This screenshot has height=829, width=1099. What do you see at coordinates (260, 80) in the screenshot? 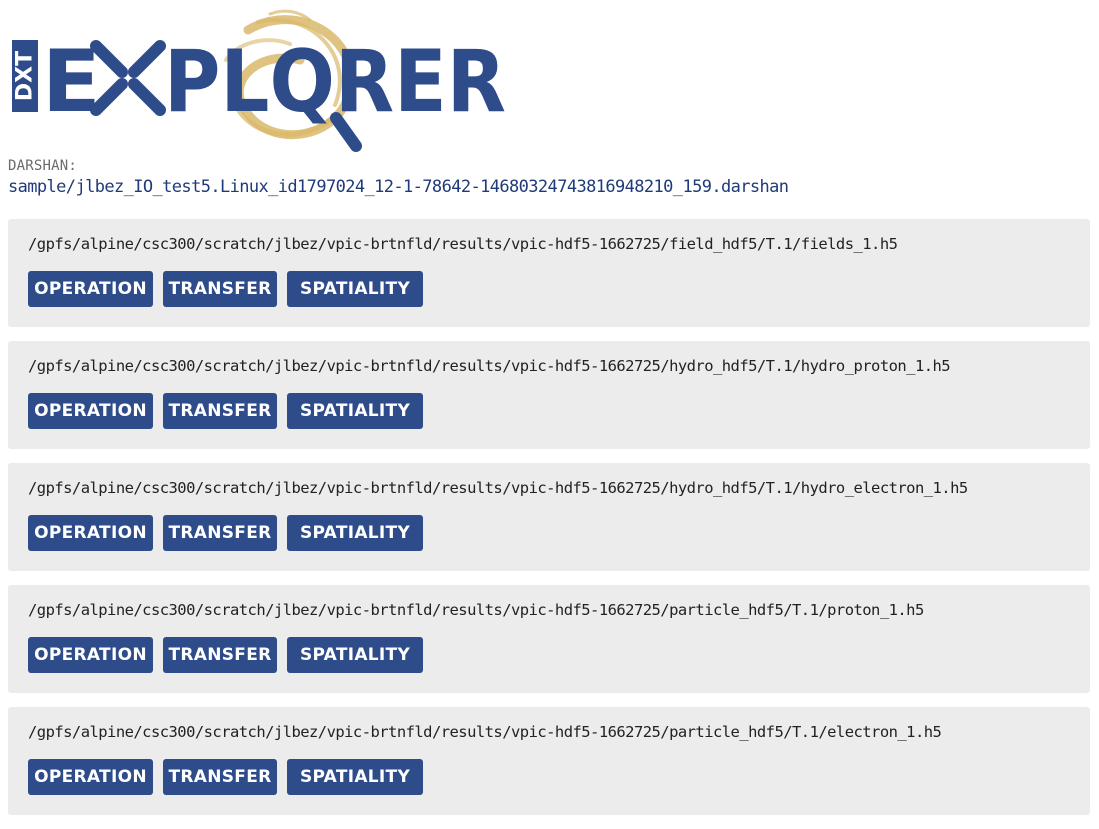
I see `dxt-explorer-logo: DXT E PLQRER` at bounding box center [260, 80].